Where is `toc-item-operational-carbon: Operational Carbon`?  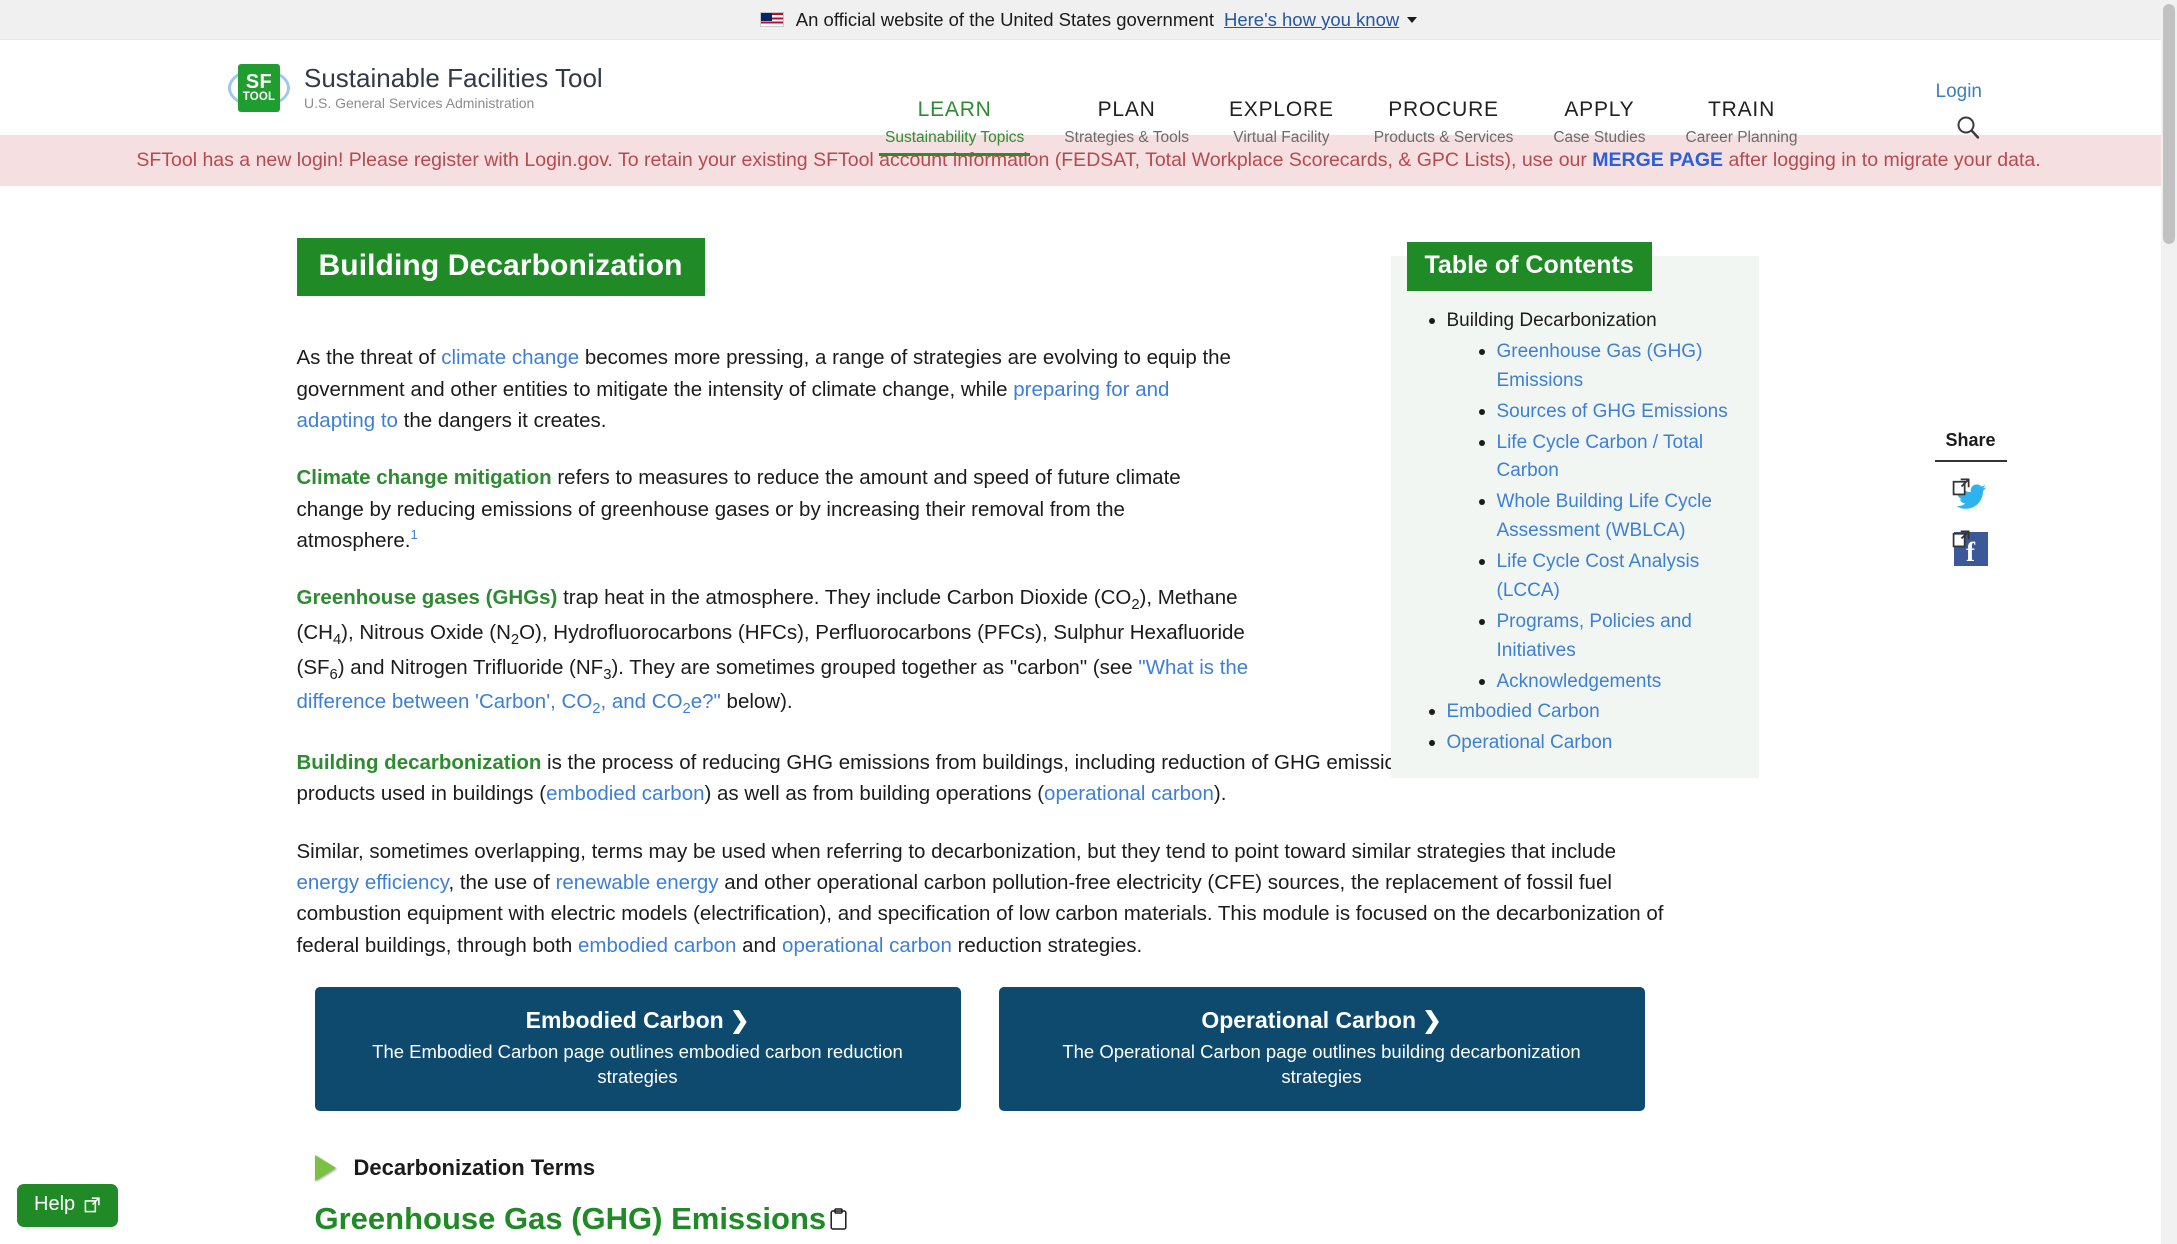 toc-item-operational-carbon: Operational Carbon is located at coordinates (1593, 743).